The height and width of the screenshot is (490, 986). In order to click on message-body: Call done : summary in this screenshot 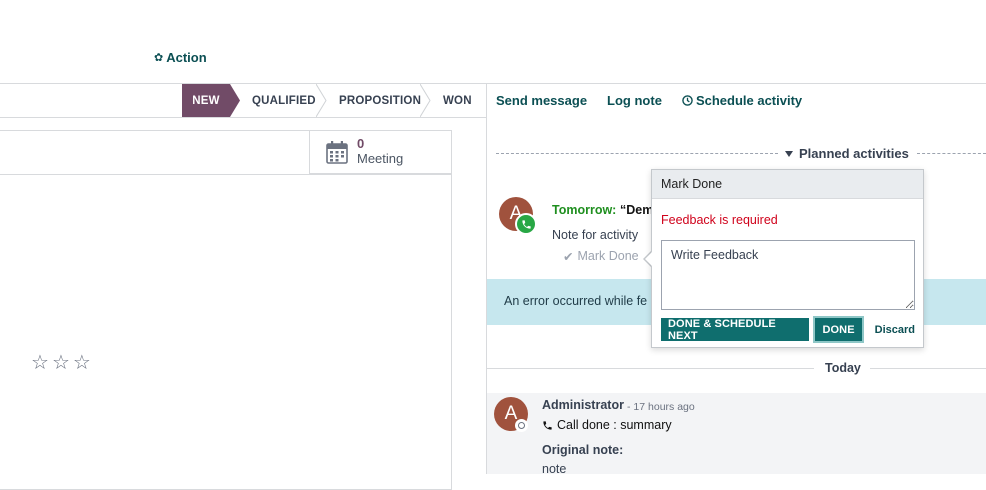, I will do `click(607, 425)`.